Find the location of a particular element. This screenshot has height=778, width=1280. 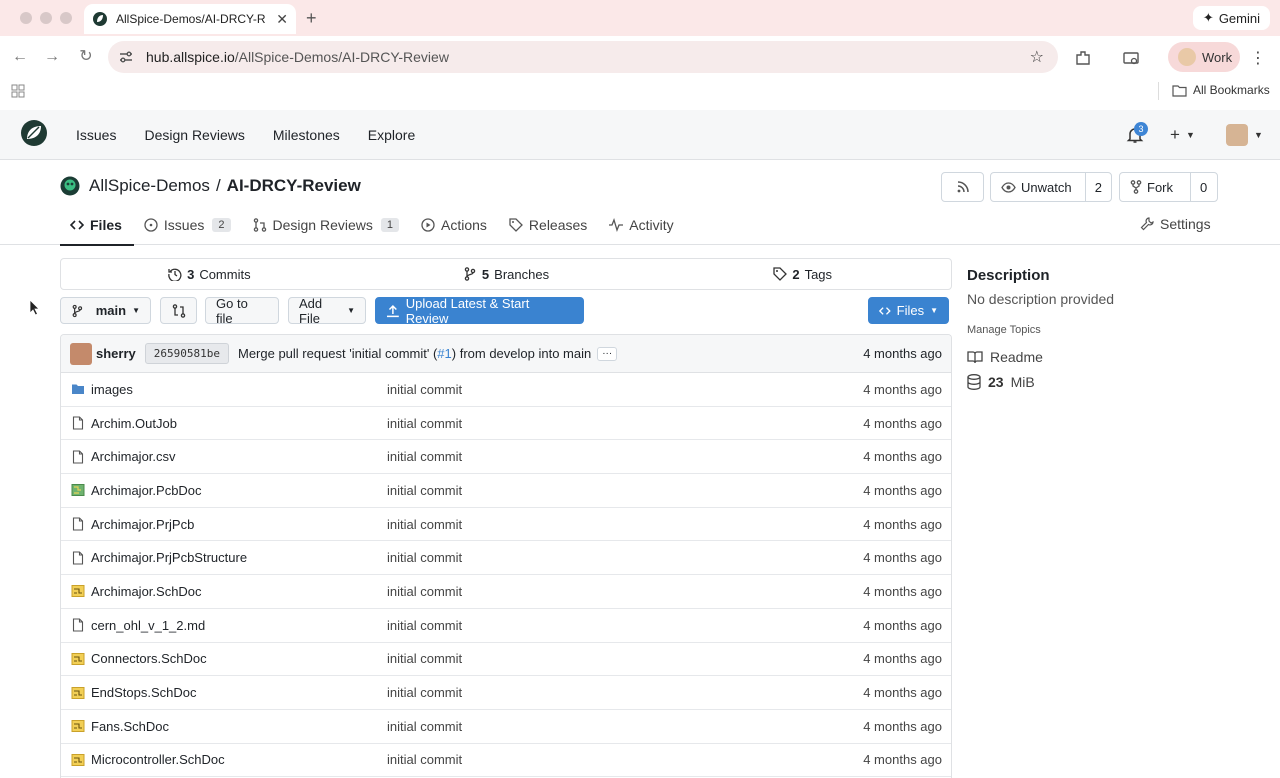

settings-label: Settings is located at coordinates (1185, 224).